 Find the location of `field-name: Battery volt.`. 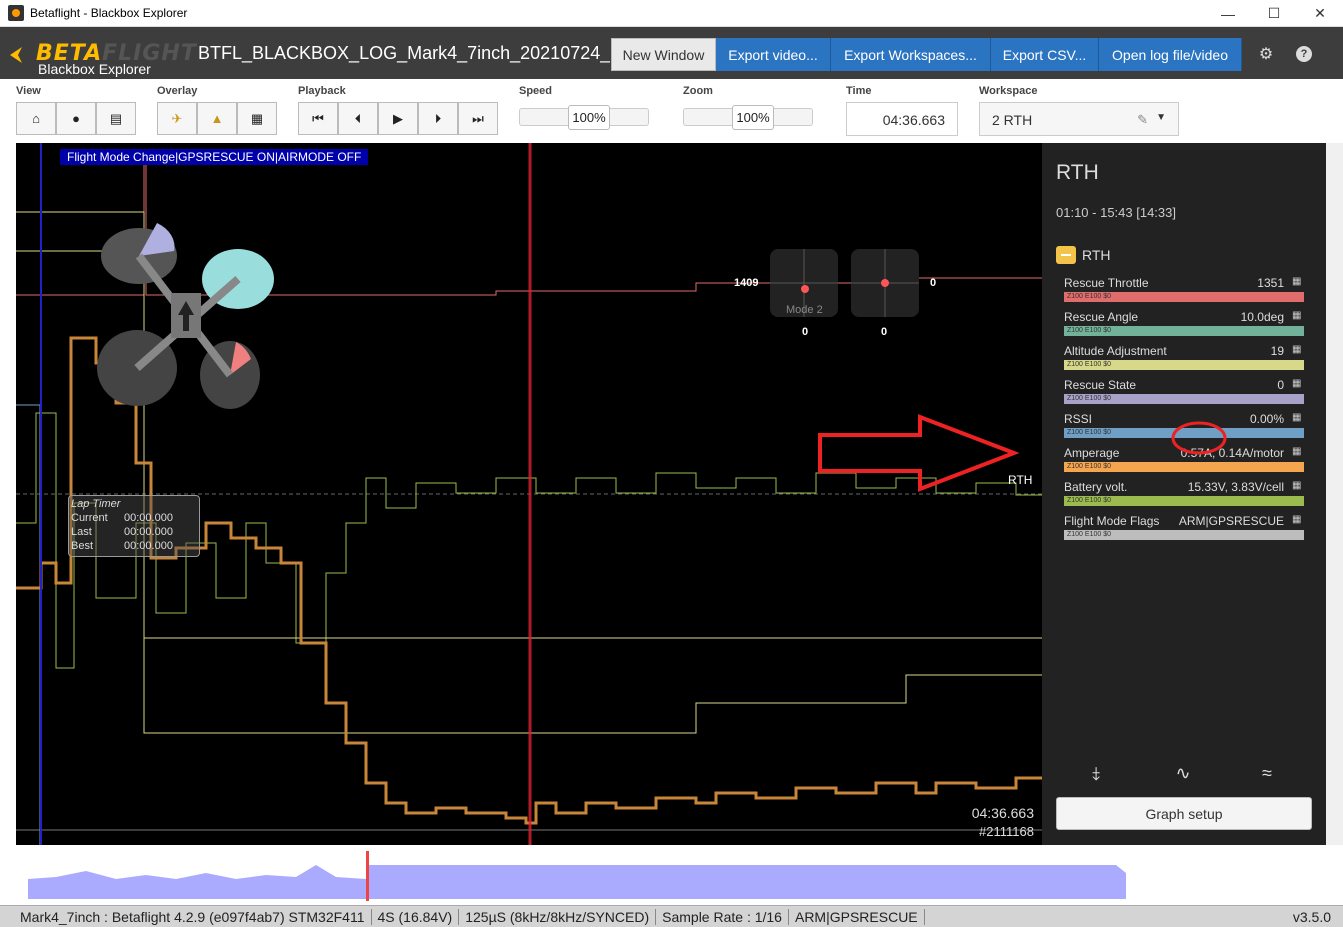

field-name: Battery volt. is located at coordinates (1096, 487).